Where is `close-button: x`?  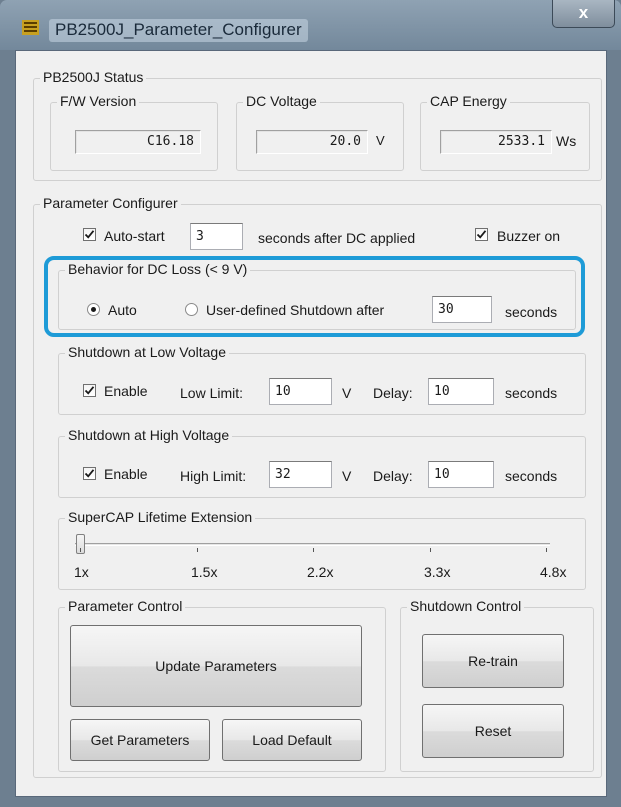
close-button: x is located at coordinates (583, 14).